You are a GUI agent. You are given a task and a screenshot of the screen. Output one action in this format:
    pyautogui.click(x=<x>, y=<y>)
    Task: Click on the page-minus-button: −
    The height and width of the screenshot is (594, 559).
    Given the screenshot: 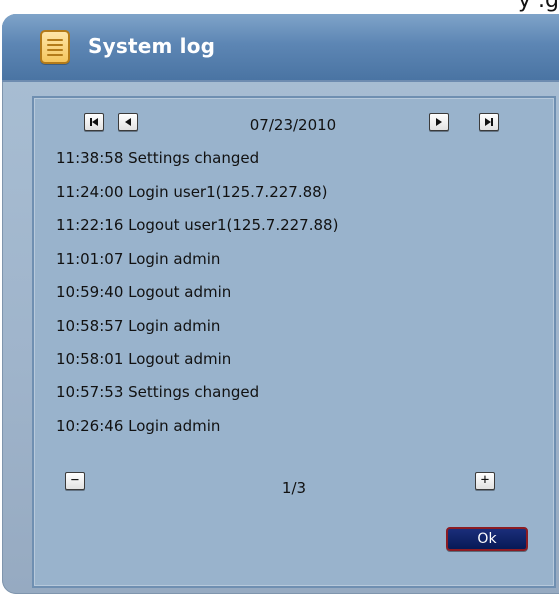 What is the action you would take?
    pyautogui.click(x=75, y=481)
    